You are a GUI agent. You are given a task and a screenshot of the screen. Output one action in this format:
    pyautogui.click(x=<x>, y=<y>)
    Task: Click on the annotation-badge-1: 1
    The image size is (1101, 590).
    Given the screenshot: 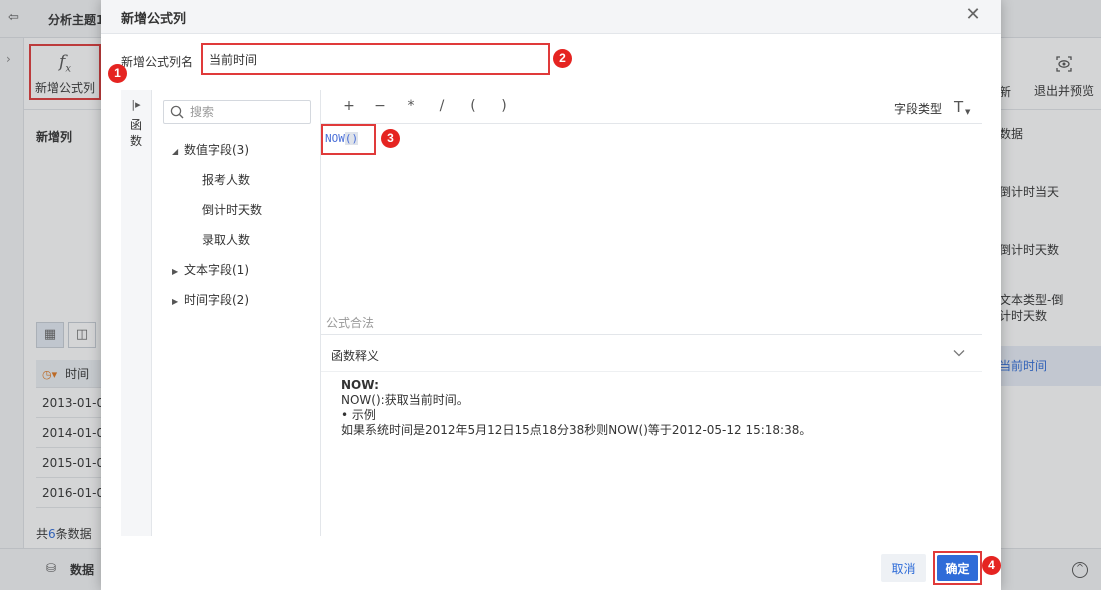 What is the action you would take?
    pyautogui.click(x=117, y=73)
    